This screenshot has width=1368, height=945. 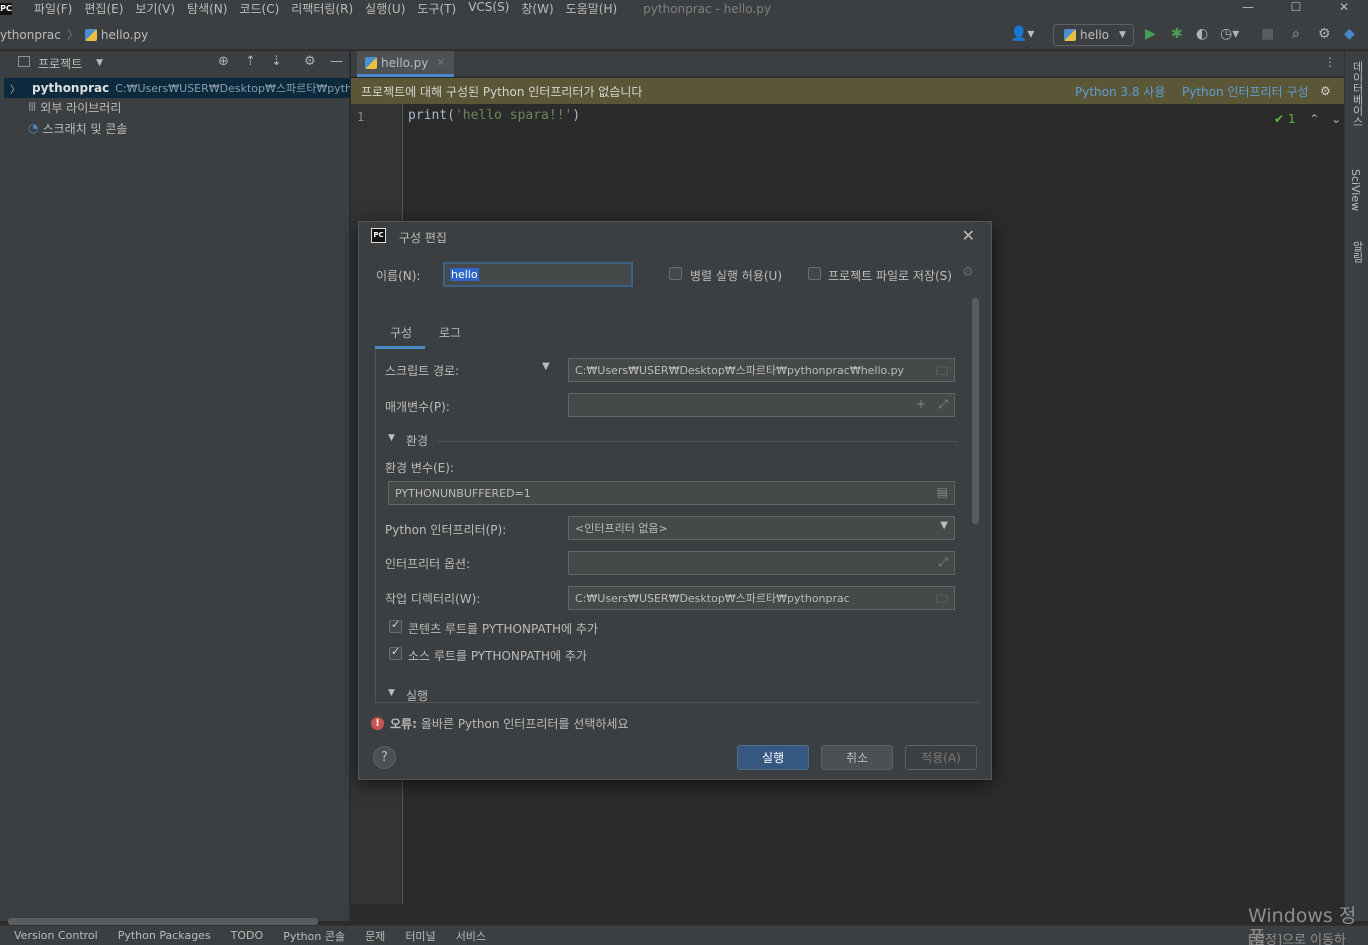 What do you see at coordinates (322, 8) in the screenshot?
I see `menu-refactor: 리팩터링(R)` at bounding box center [322, 8].